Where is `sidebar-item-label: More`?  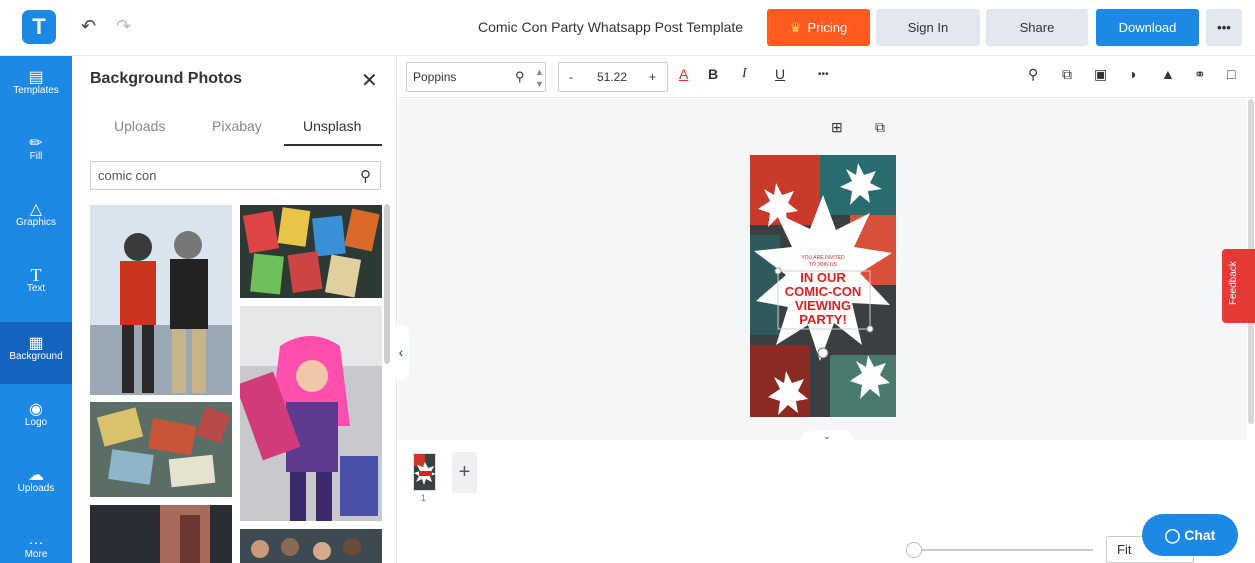
sidebar-item-label: More is located at coordinates (36, 554).